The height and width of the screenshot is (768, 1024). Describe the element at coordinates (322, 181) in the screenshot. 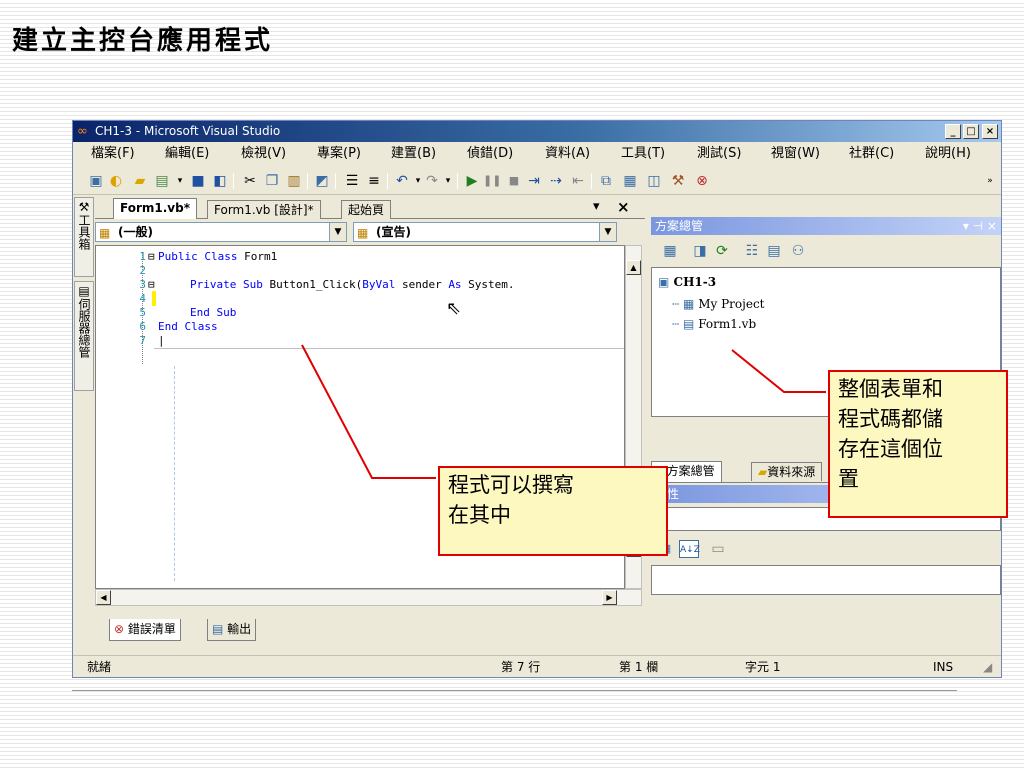

I see `find-icon: ◩` at that location.